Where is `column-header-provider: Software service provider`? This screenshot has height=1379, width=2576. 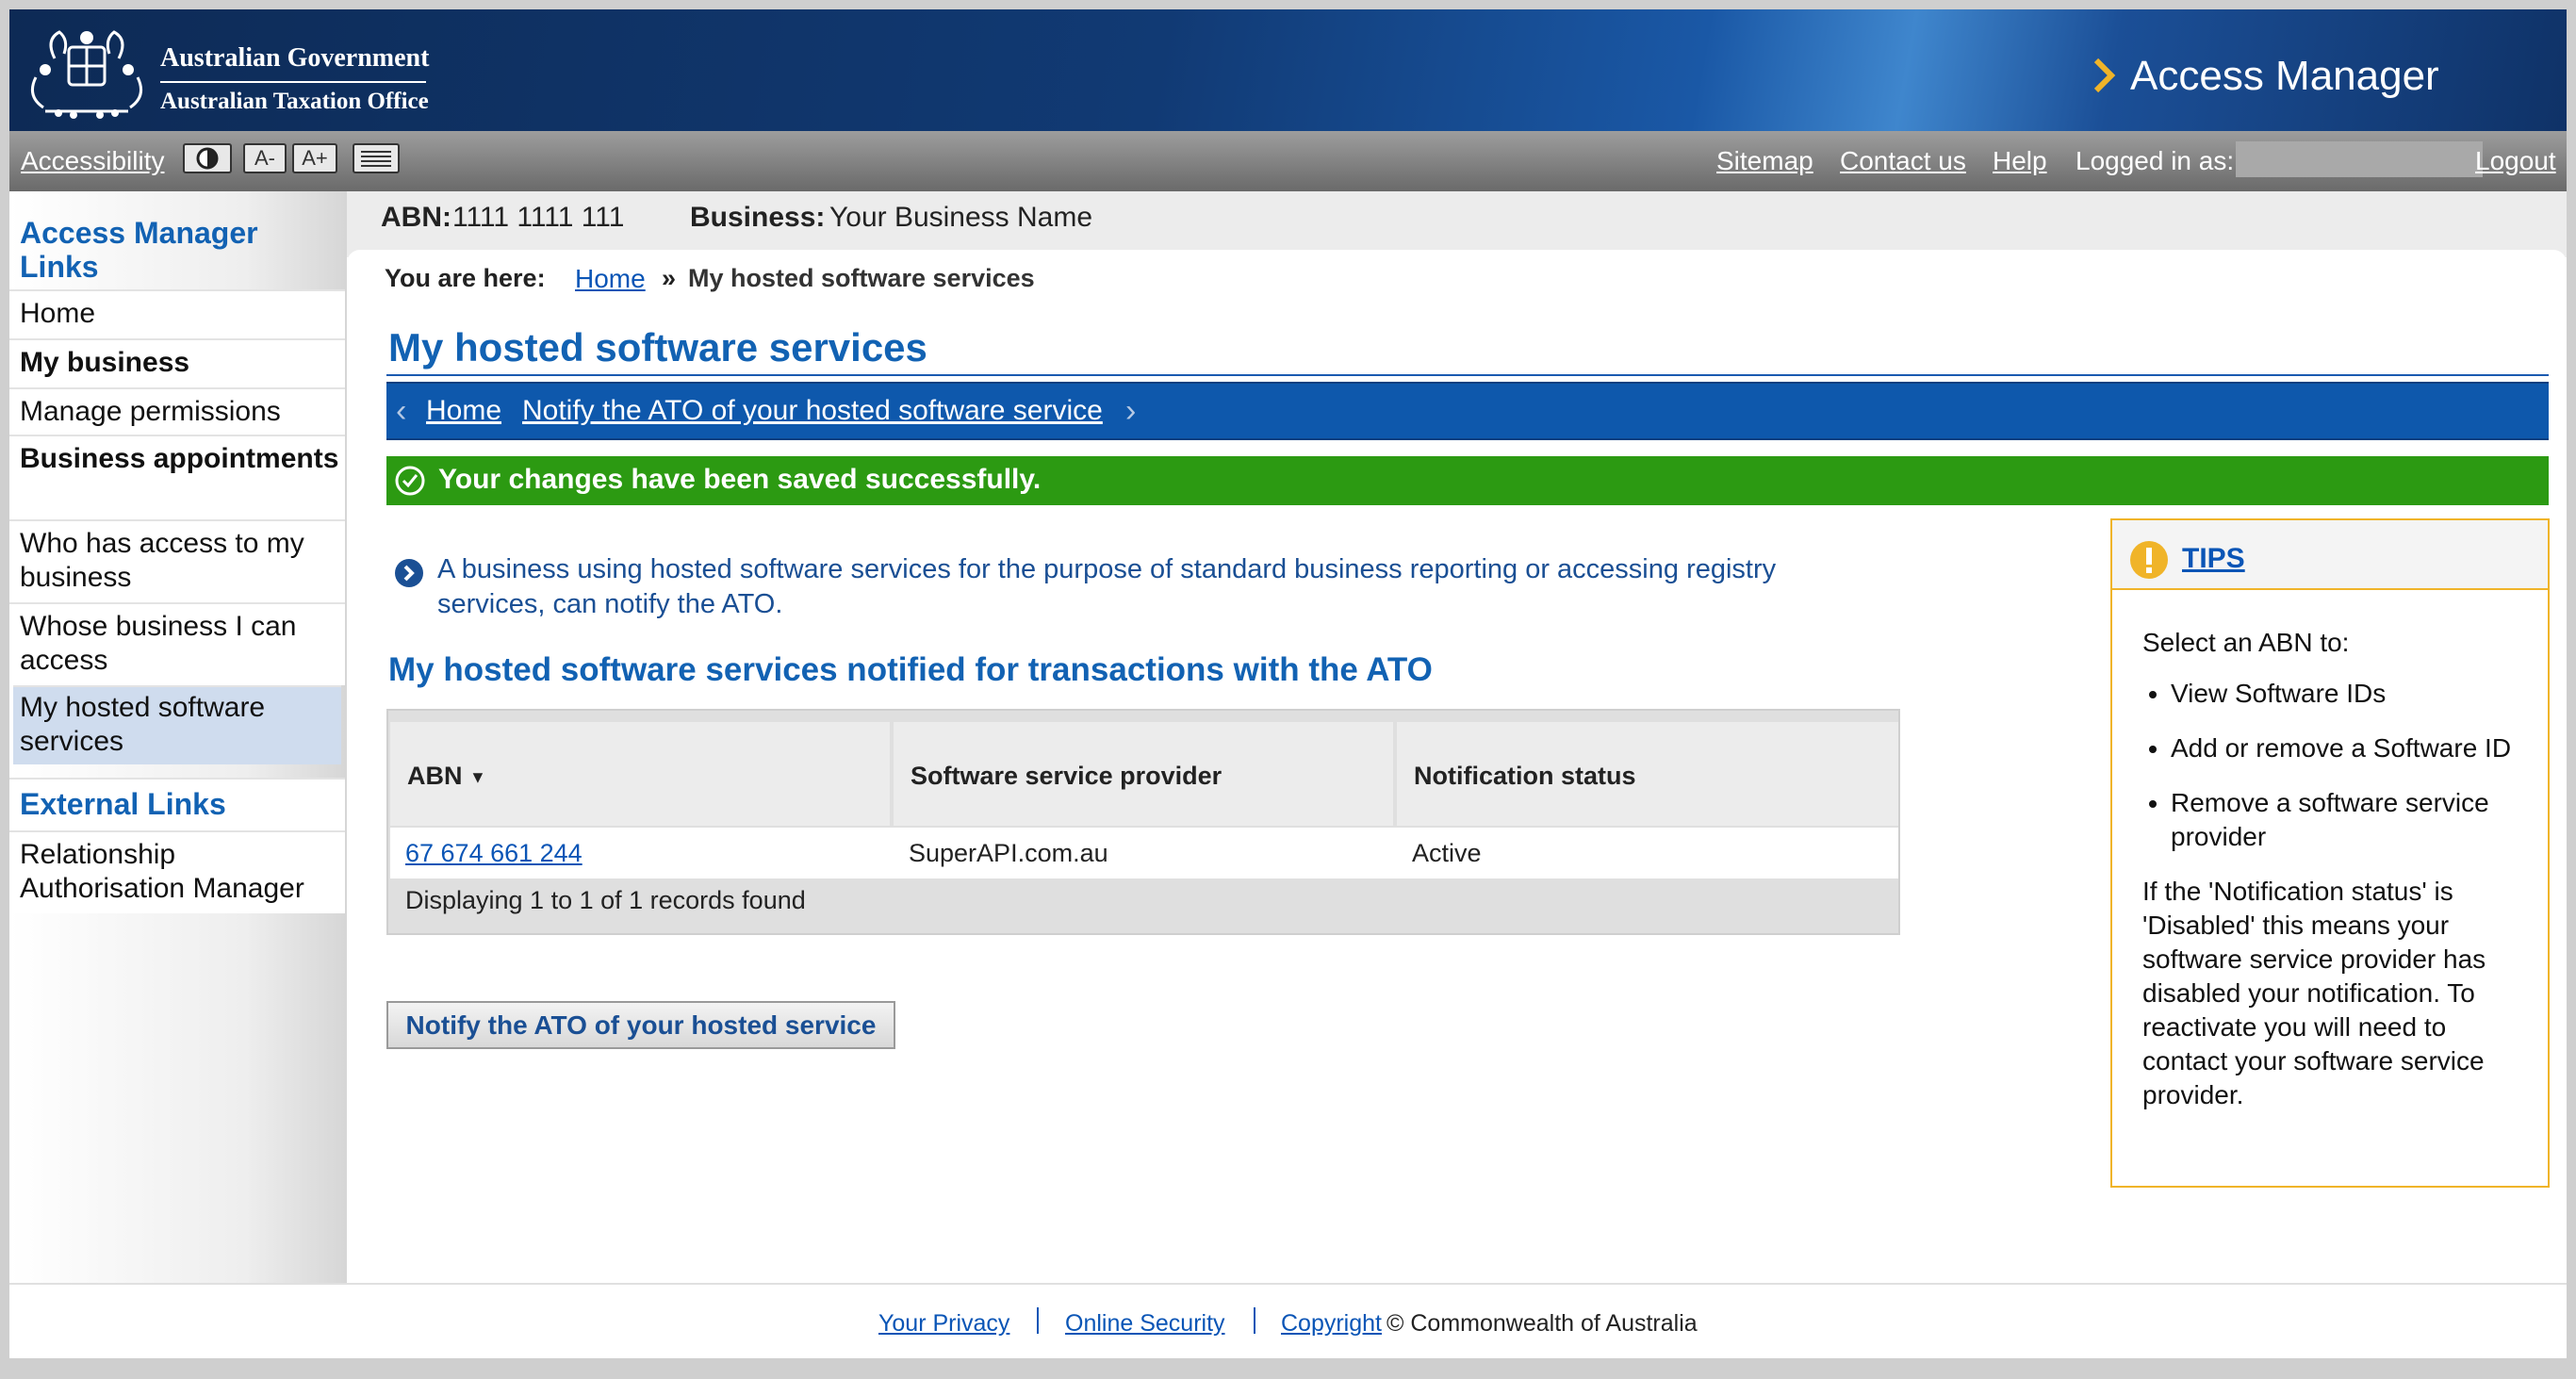
column-header-provider: Software service provider is located at coordinates (1143, 774).